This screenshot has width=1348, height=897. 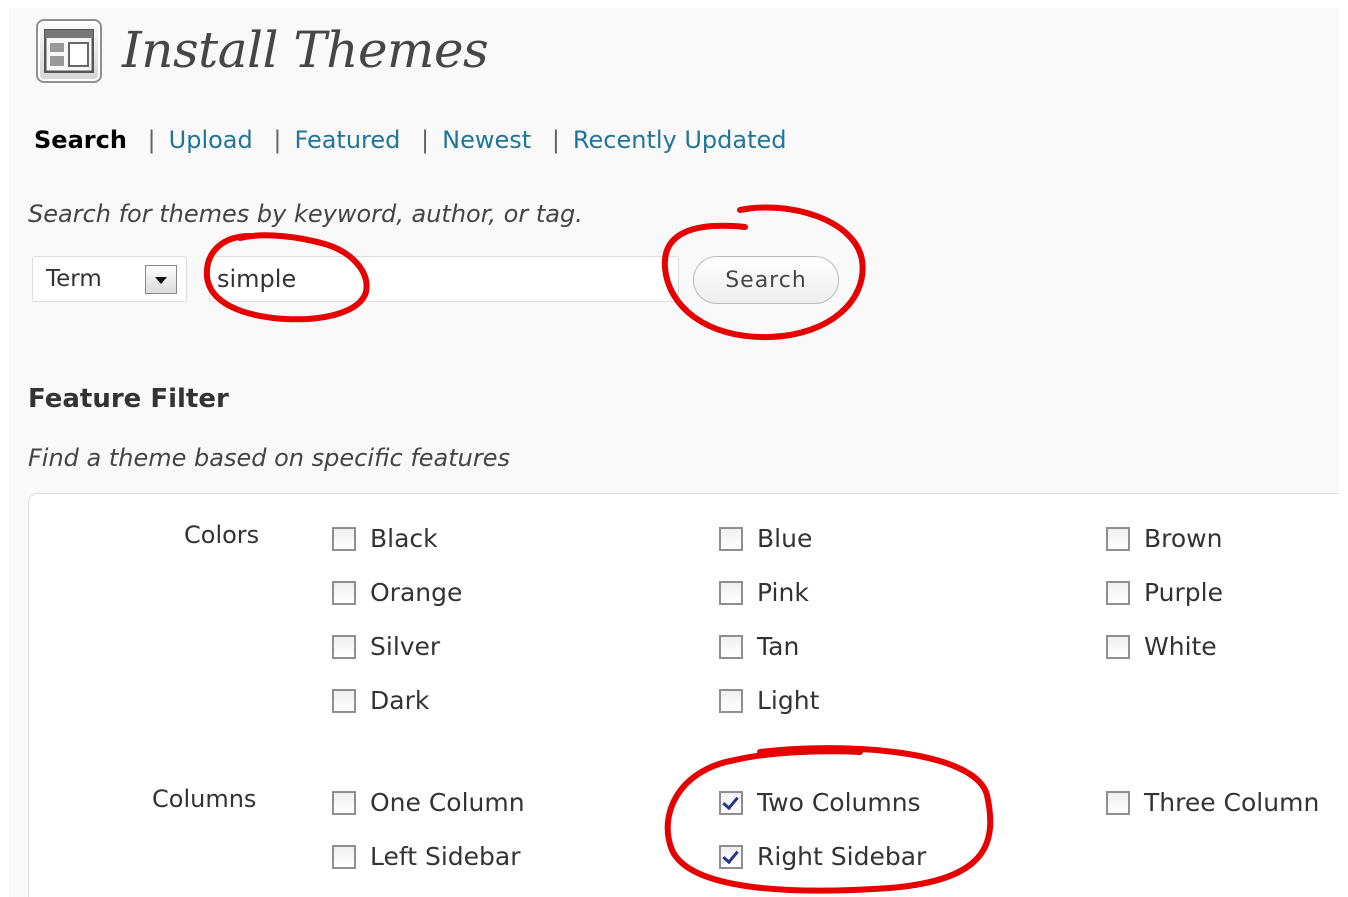 What do you see at coordinates (397, 592) in the screenshot?
I see `feature-option-orange: Orange` at bounding box center [397, 592].